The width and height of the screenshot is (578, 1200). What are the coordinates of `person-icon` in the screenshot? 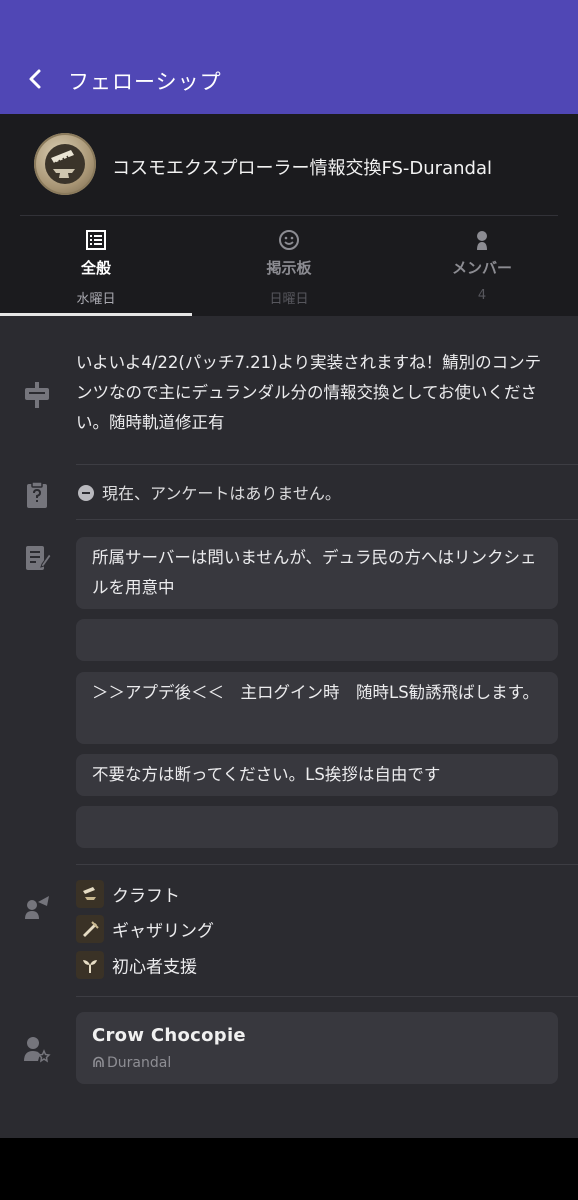 It's located at (482, 240).